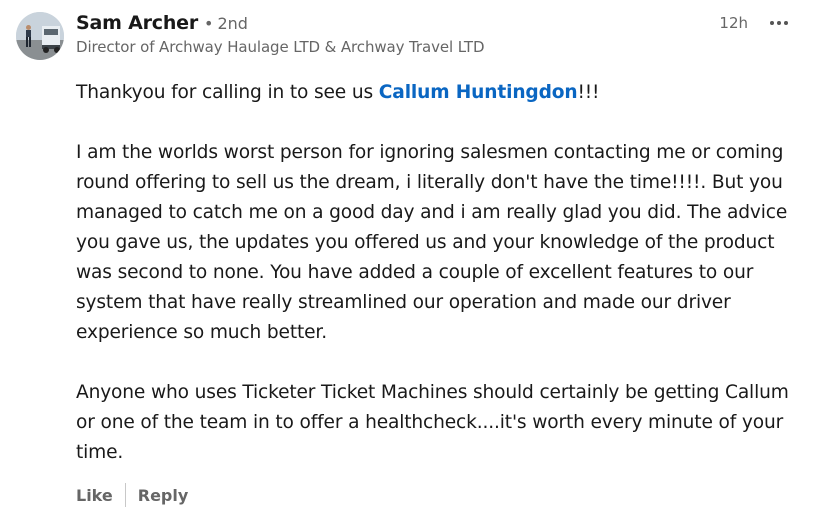 This screenshot has height=526, width=817. What do you see at coordinates (40, 36) in the screenshot?
I see `avatar` at bounding box center [40, 36].